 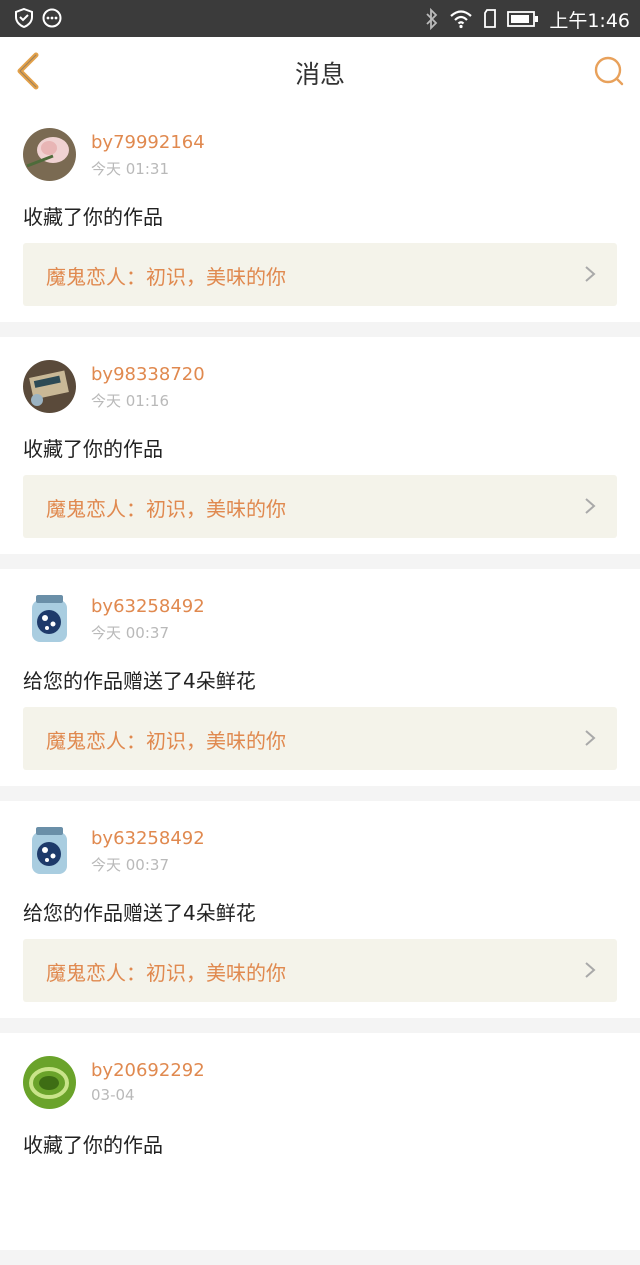 What do you see at coordinates (490, 18) in the screenshot?
I see `sim-card-icon` at bounding box center [490, 18].